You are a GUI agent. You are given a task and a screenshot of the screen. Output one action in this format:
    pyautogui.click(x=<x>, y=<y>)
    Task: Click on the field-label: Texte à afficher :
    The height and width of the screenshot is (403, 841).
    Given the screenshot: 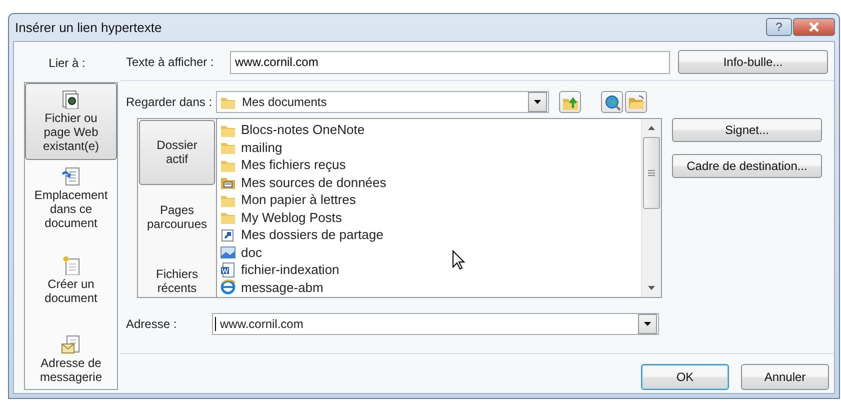 What is the action you would take?
    pyautogui.click(x=170, y=62)
    